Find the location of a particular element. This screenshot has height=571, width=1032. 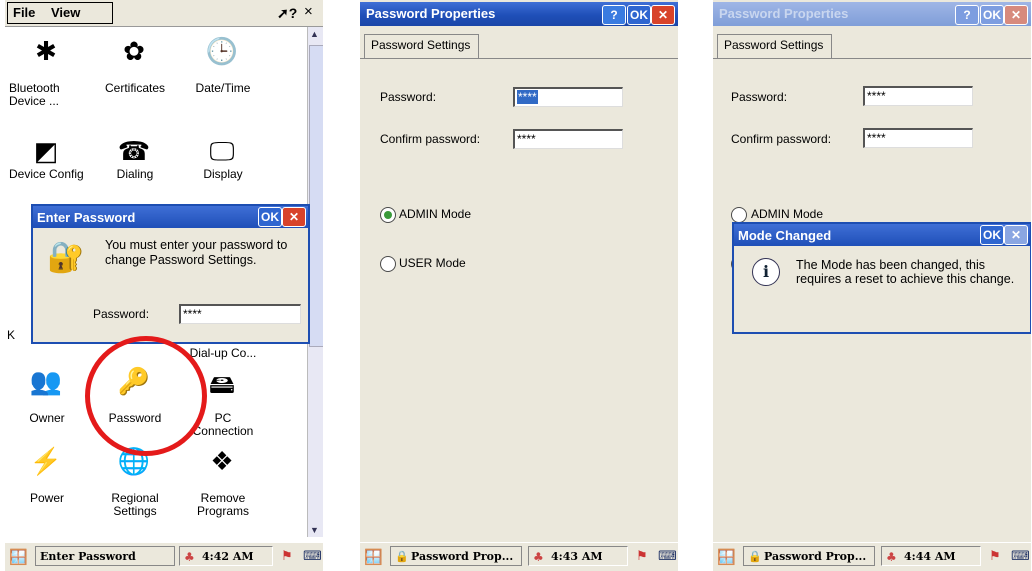

pc-connection-icon: 🖴 is located at coordinates (222, 388).